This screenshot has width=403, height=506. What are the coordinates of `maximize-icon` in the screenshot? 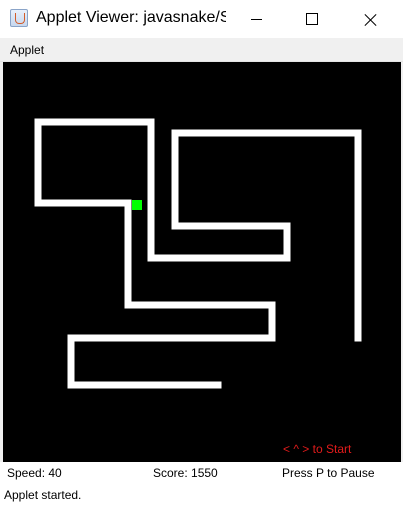 It's located at (312, 19).